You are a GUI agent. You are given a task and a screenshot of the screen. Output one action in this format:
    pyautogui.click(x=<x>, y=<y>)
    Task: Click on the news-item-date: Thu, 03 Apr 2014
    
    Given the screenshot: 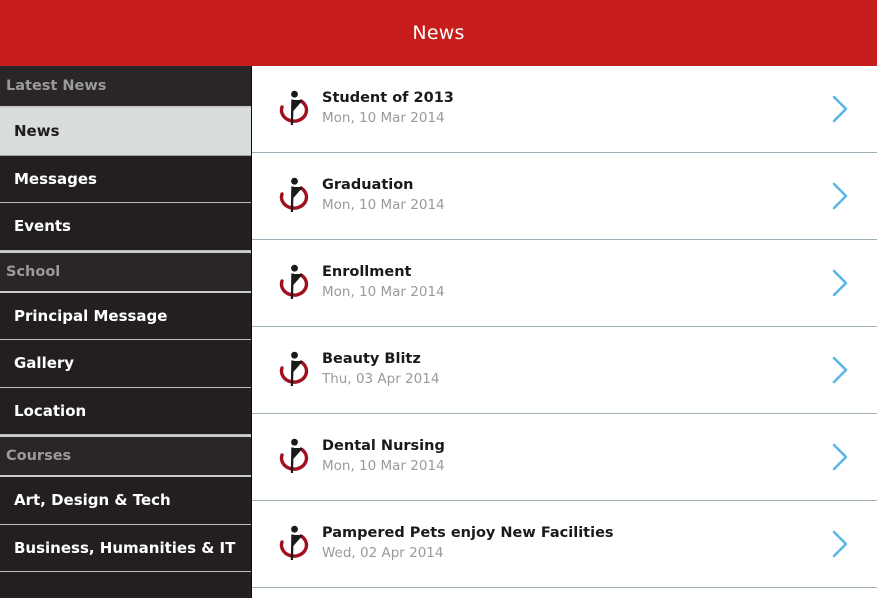 What is the action you would take?
    pyautogui.click(x=381, y=379)
    